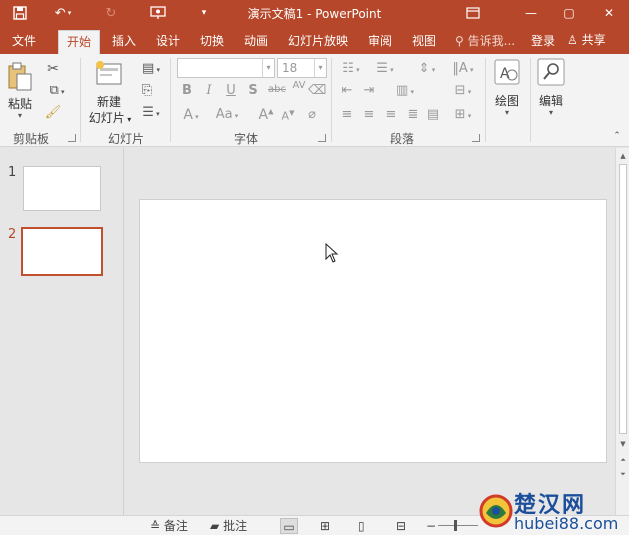  Describe the element at coordinates (312, 114) in the screenshot. I see `highlight-icon: ⌀` at that location.